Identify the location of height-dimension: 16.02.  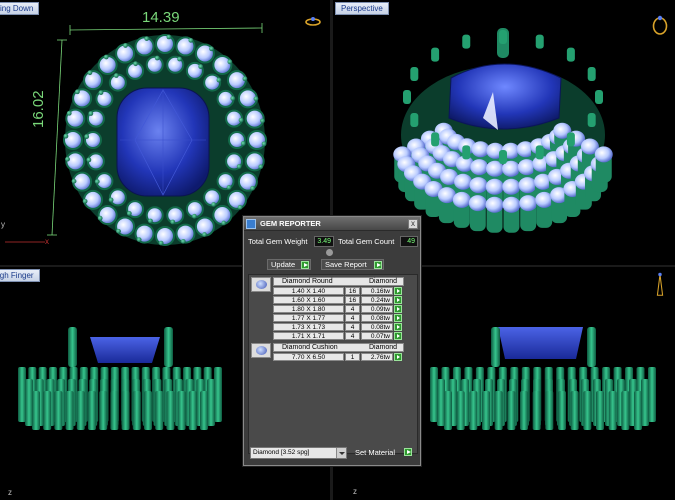
(38, 109).